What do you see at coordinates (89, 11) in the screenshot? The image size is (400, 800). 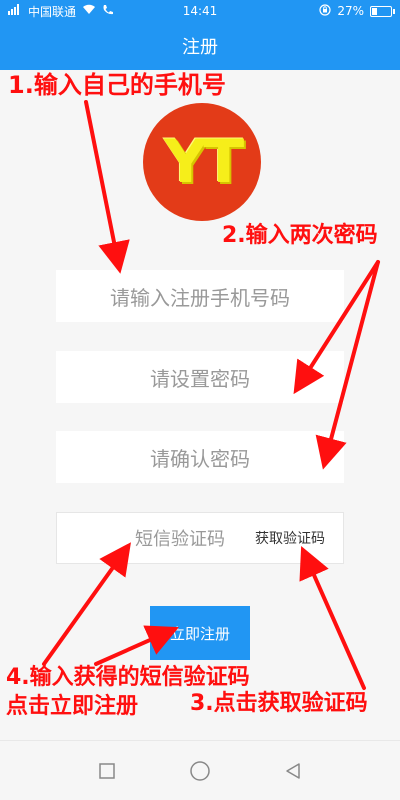 I see `wifi-icon` at bounding box center [89, 11].